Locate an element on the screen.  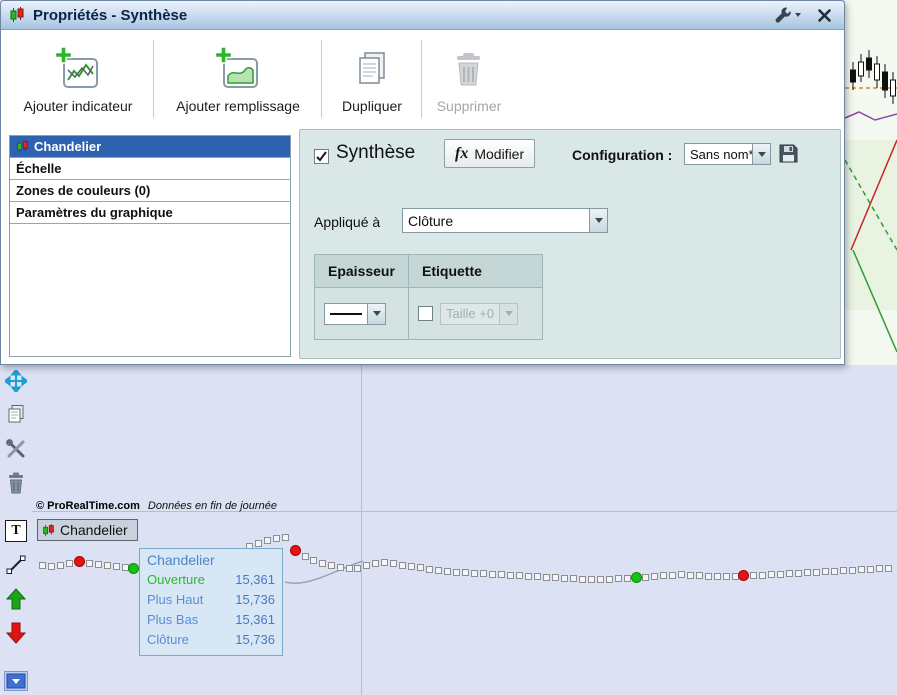
duplicate-label: Dupliquer is located at coordinates (372, 106).